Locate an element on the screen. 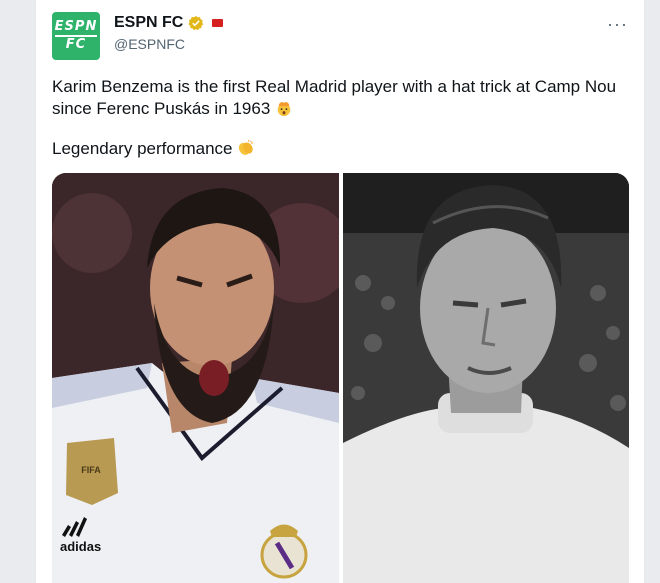 The height and width of the screenshot is (583, 660). avatar-logo-line1: ESPN is located at coordinates (76, 28).